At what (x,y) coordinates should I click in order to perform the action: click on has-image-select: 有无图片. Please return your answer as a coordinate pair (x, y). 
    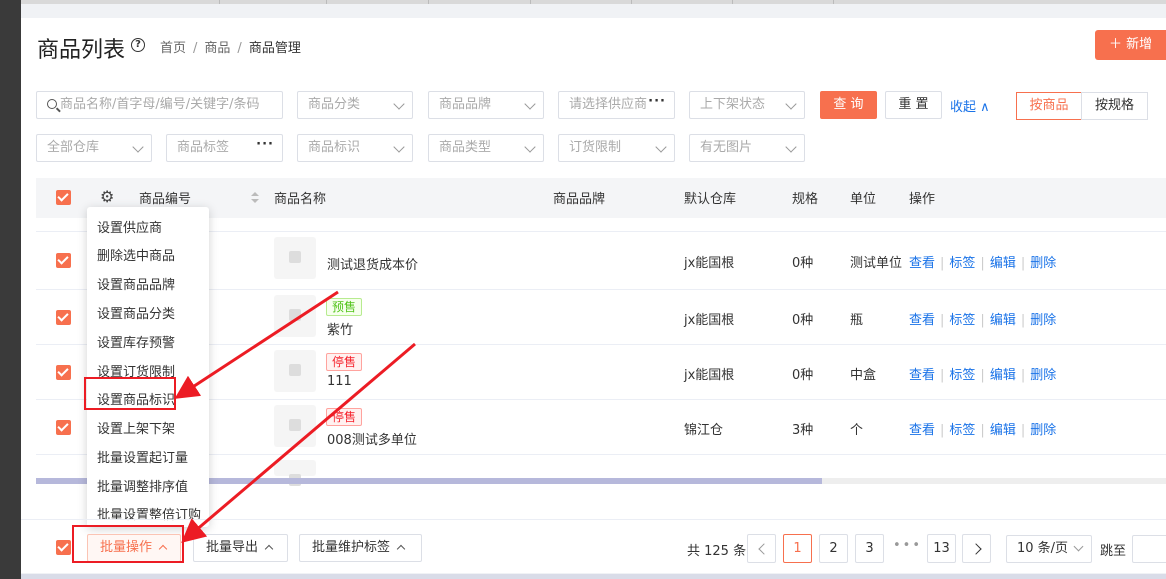
    Looking at the image, I should click on (747, 148).